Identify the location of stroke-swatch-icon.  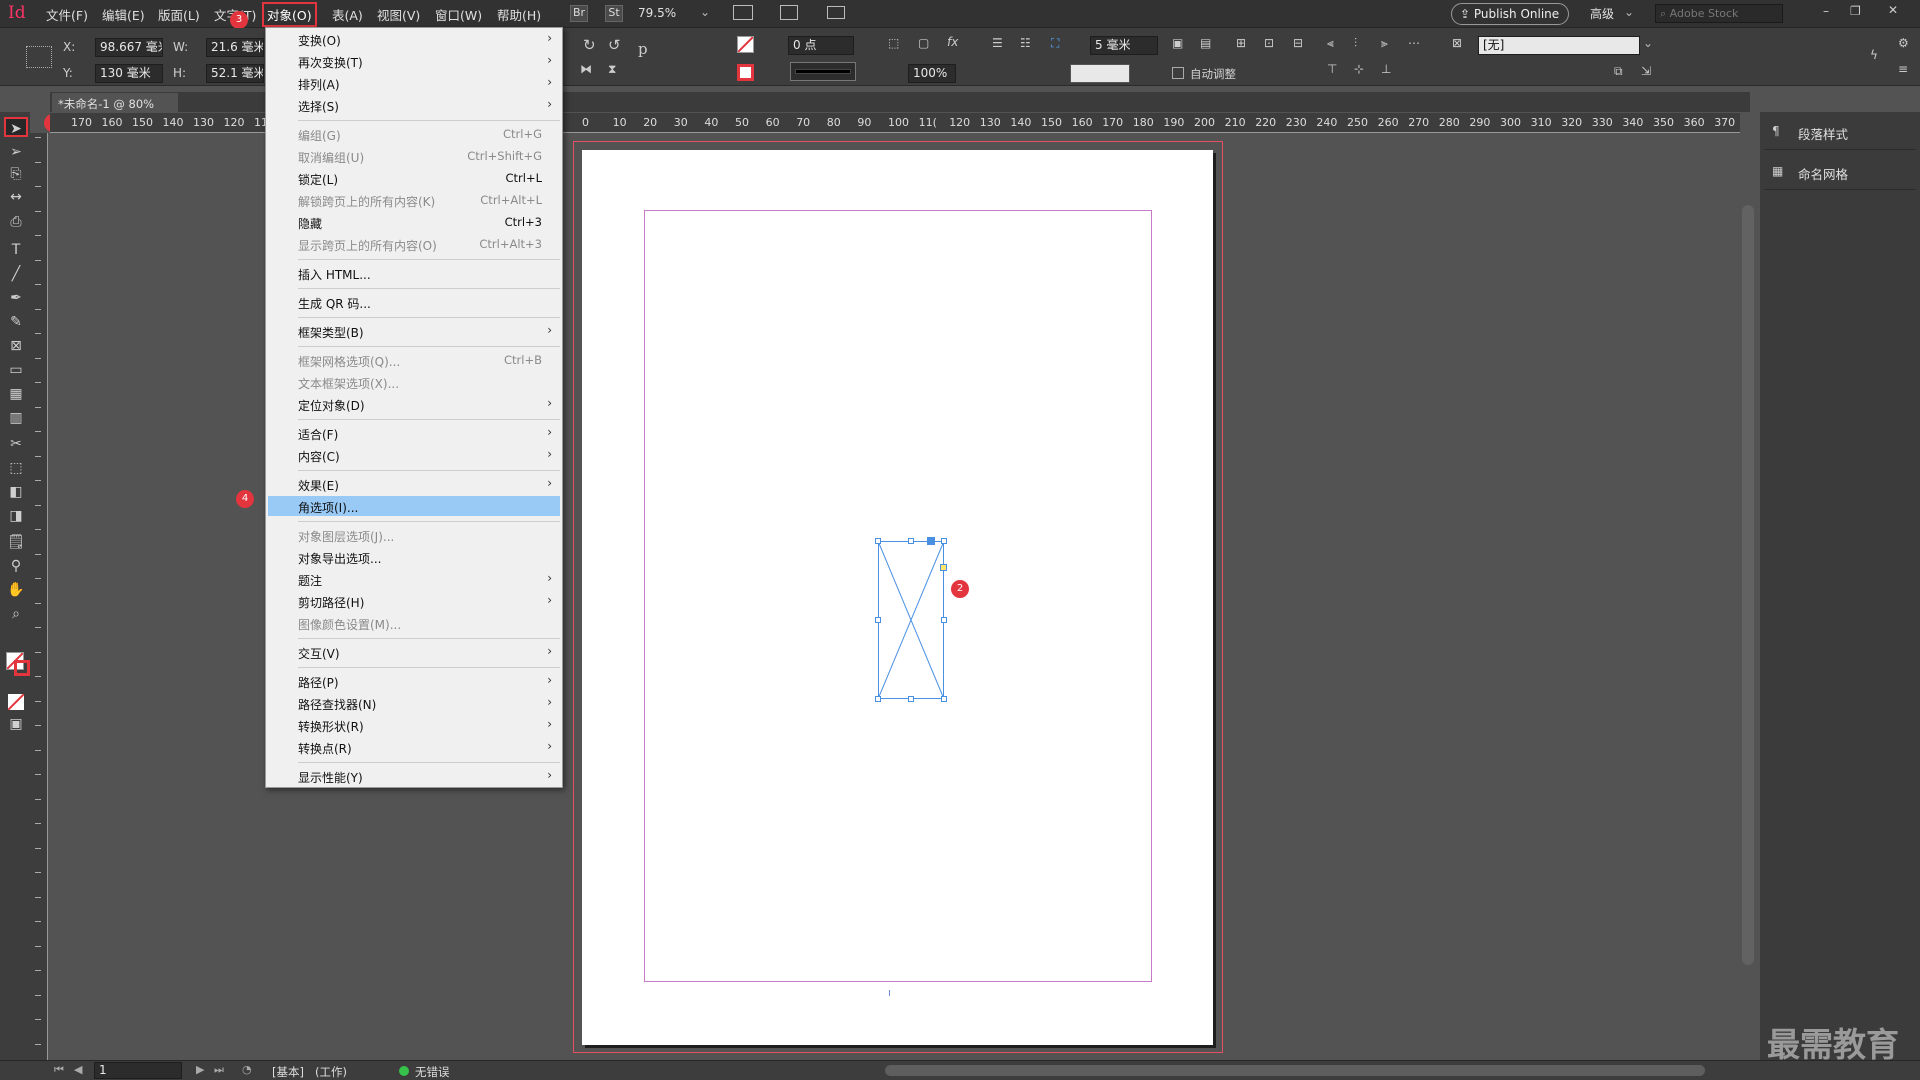
(745, 72).